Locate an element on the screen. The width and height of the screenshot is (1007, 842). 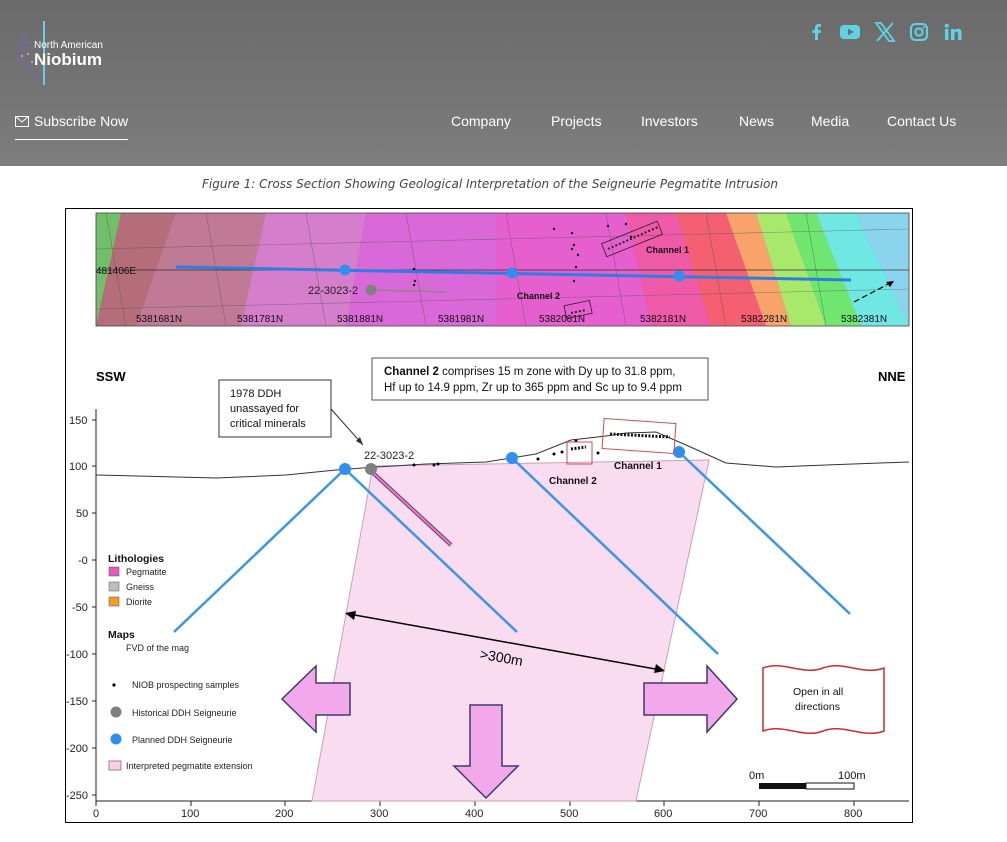
mail-icon is located at coordinates (22, 121).